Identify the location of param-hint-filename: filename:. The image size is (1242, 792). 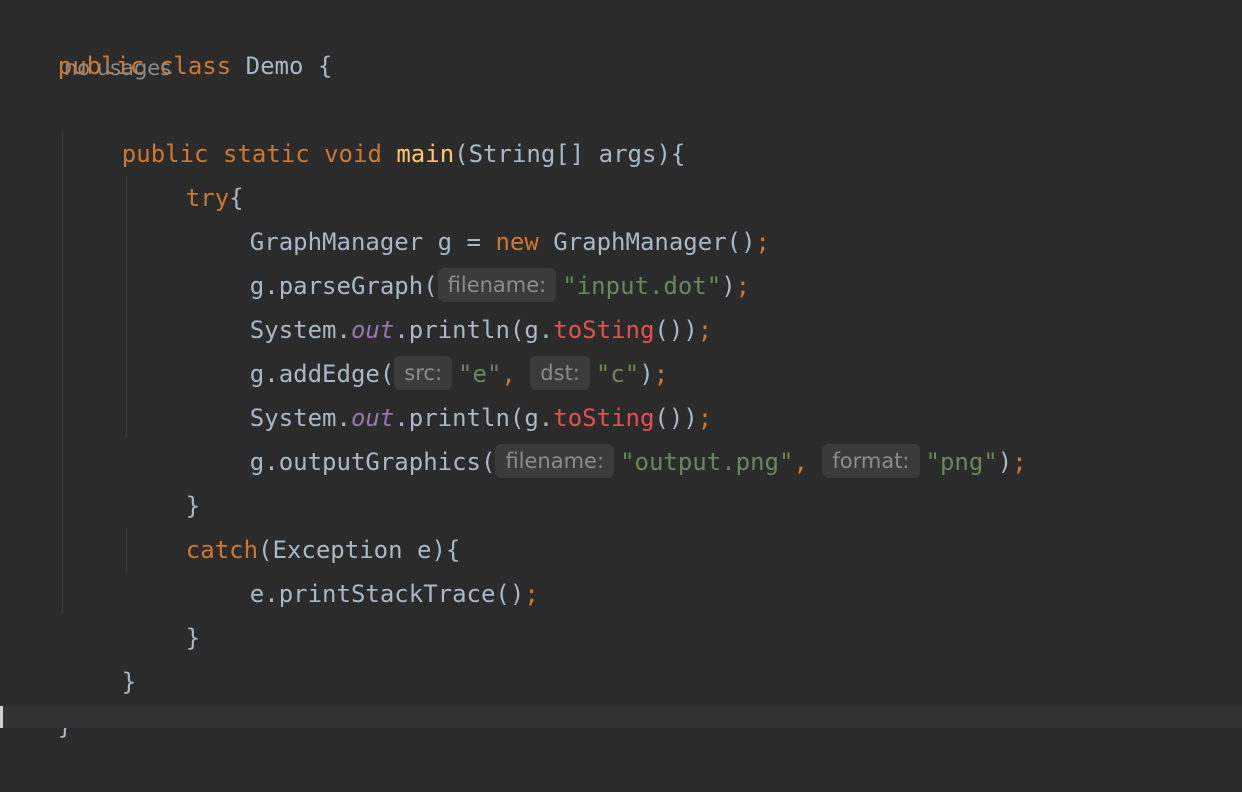
(555, 461).